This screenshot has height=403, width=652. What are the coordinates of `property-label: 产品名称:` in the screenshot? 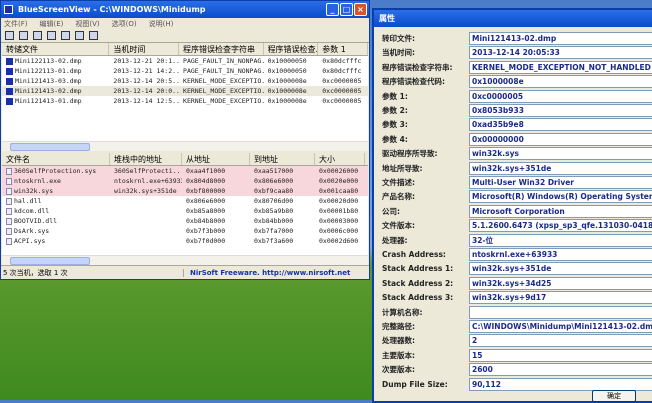 It's located at (398, 197).